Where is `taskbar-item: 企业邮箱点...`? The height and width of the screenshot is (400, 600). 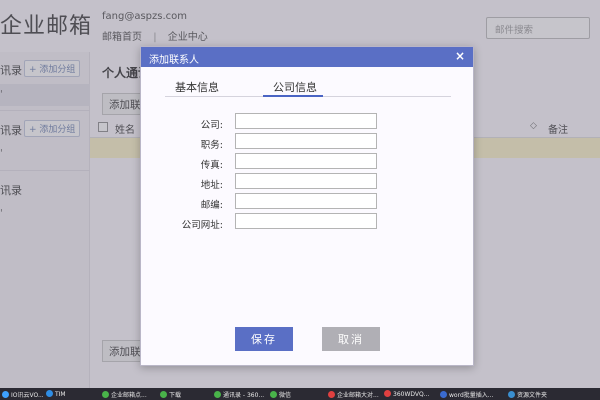 taskbar-item: 企业邮箱点... is located at coordinates (124, 394).